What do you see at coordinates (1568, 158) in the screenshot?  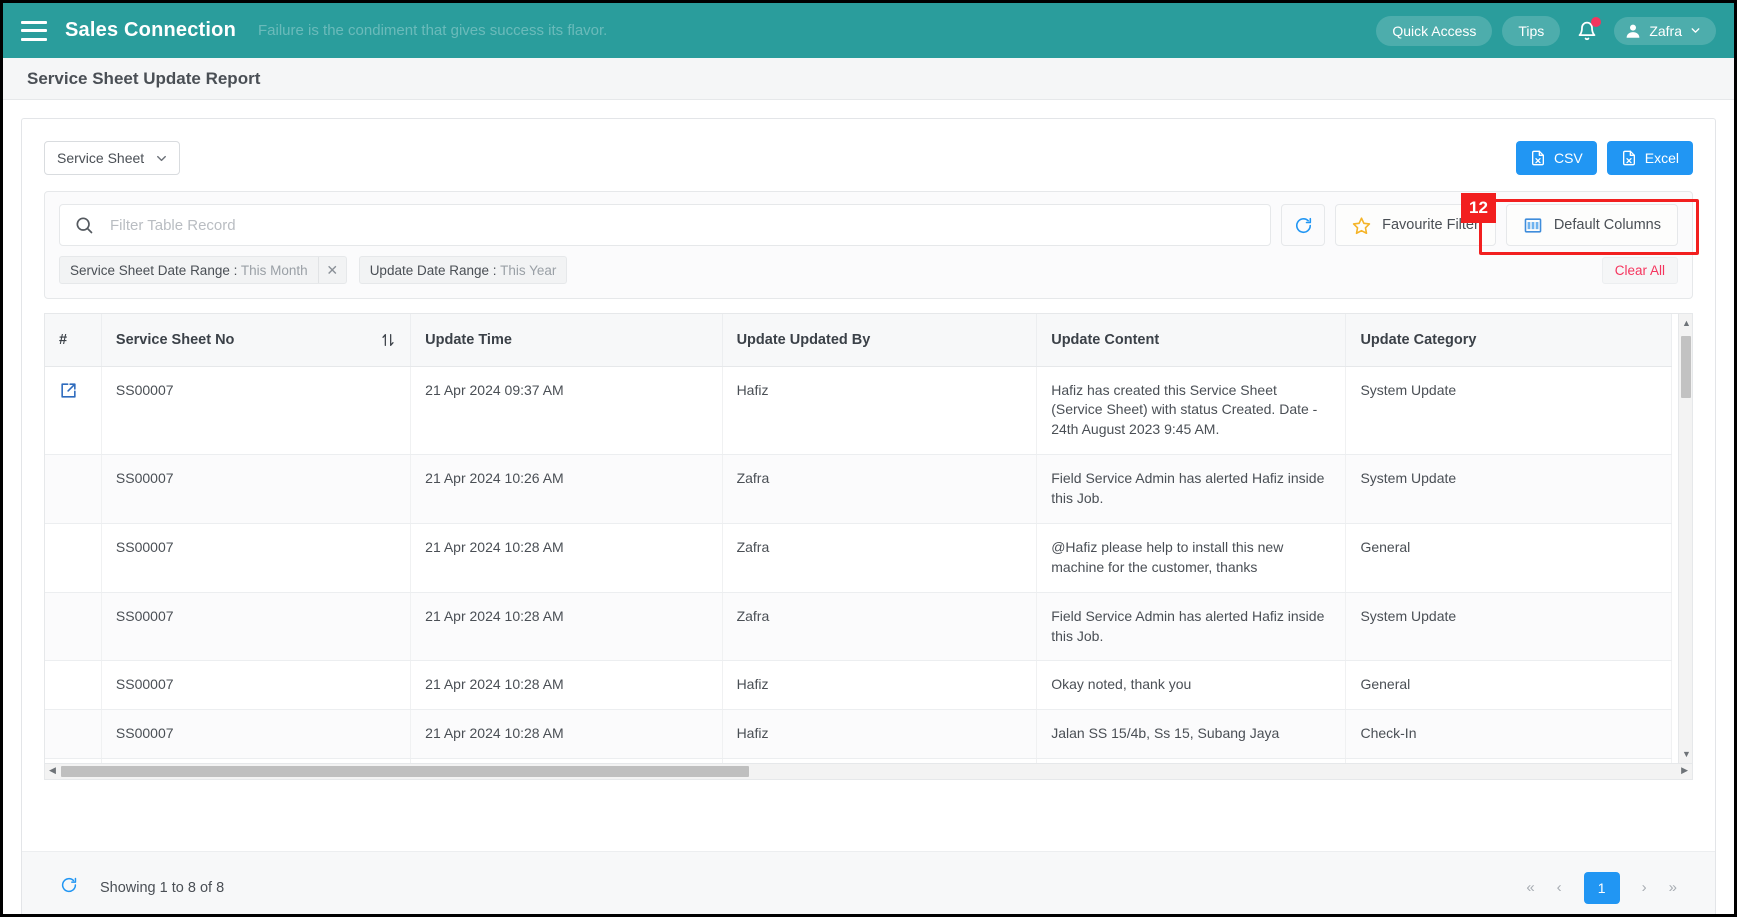 I see `export-csv-label: CSV` at bounding box center [1568, 158].